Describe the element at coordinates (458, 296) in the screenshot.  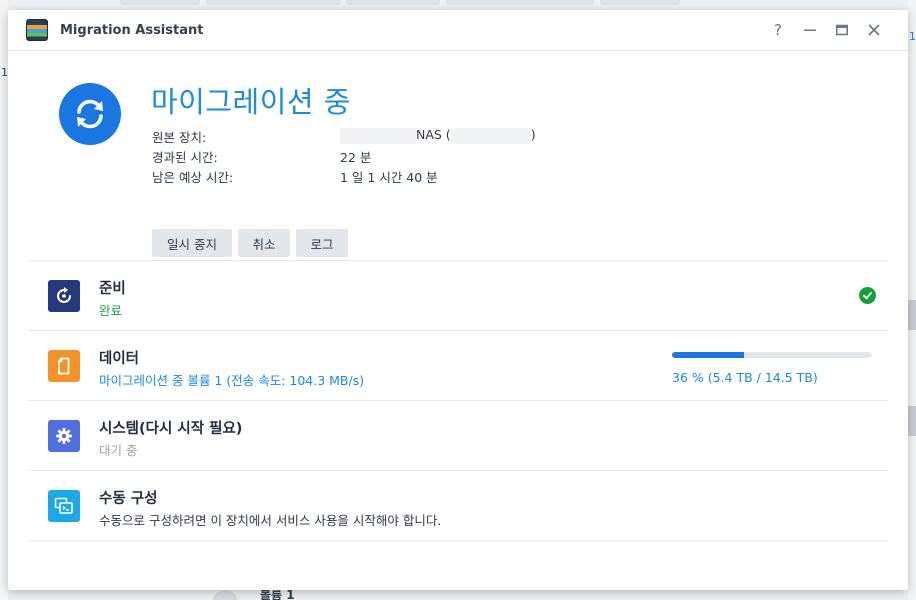
I see `step-preparation: 준비 완료` at that location.